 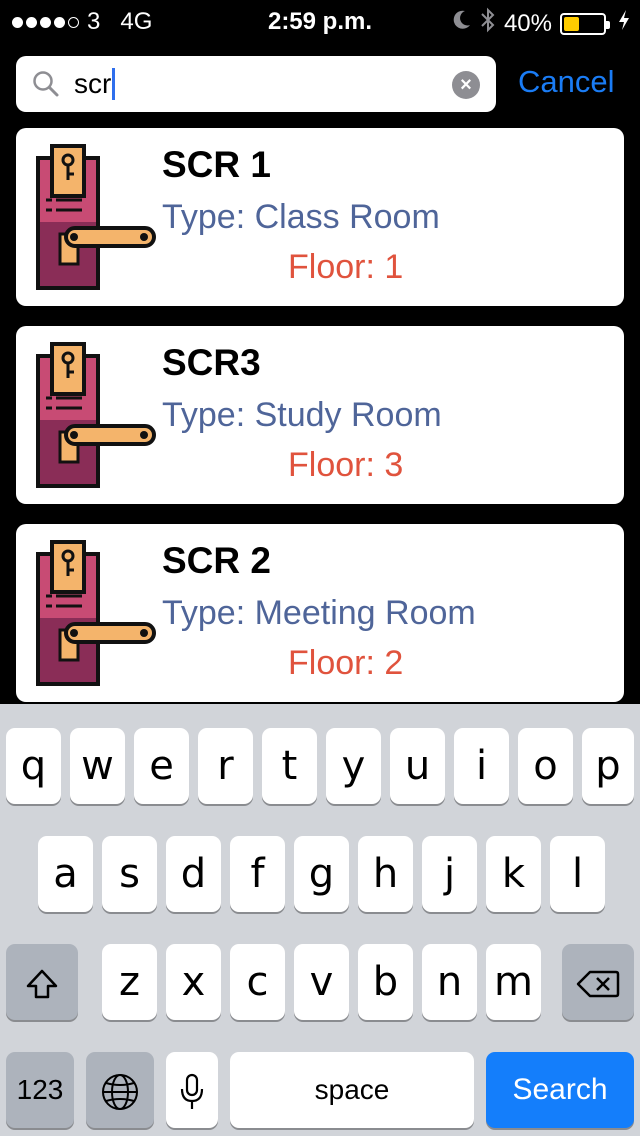 I want to click on key-p: p, so click(x=608, y=766).